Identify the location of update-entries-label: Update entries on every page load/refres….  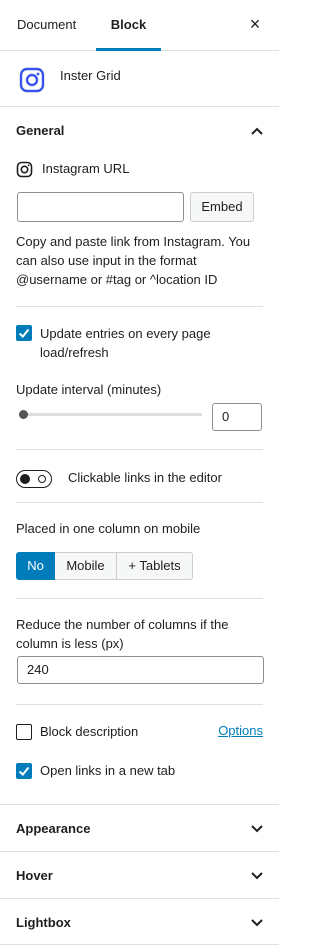
(125, 343).